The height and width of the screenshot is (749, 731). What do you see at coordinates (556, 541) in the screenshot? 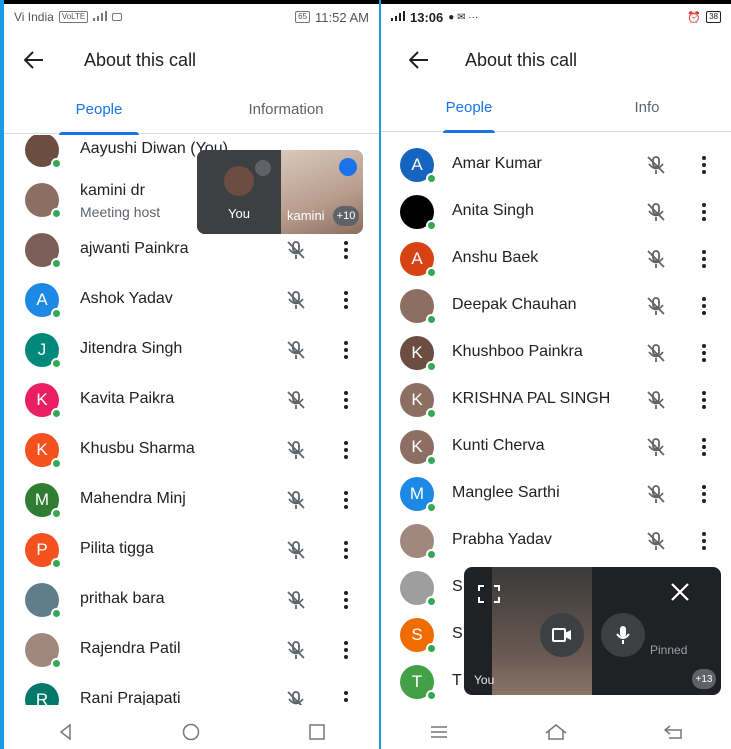
I see `participant-row: Prabha Yadav` at bounding box center [556, 541].